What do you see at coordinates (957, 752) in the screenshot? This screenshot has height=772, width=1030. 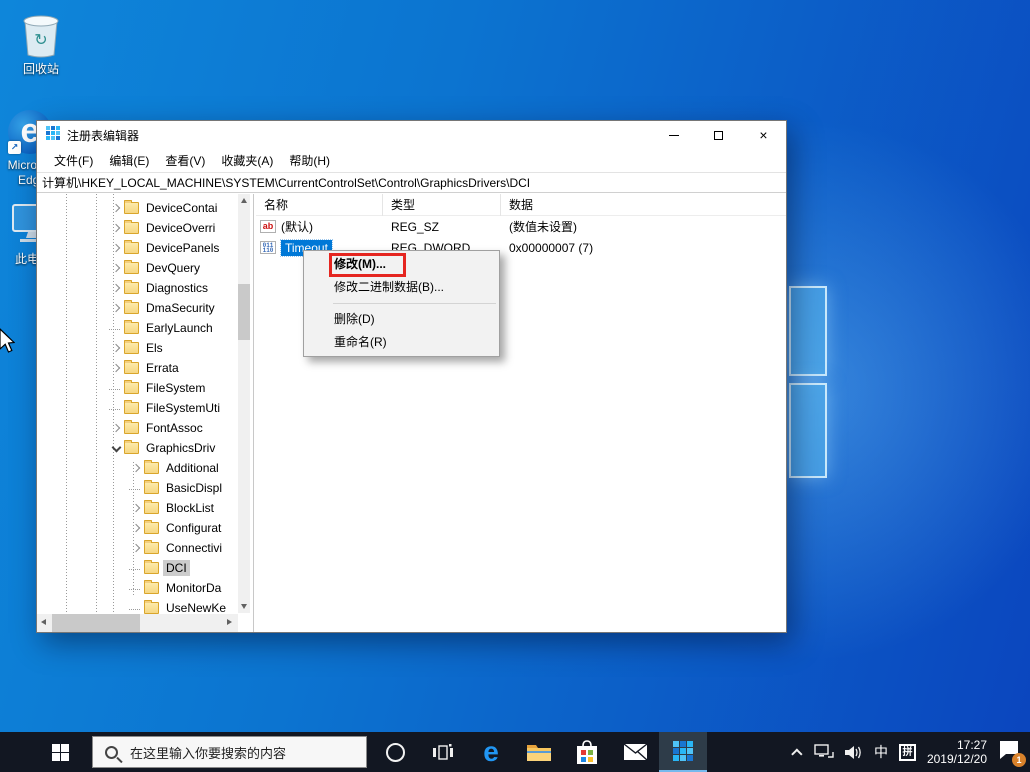 I see `taskbar-clock: 17:27 2019/12/20` at bounding box center [957, 752].